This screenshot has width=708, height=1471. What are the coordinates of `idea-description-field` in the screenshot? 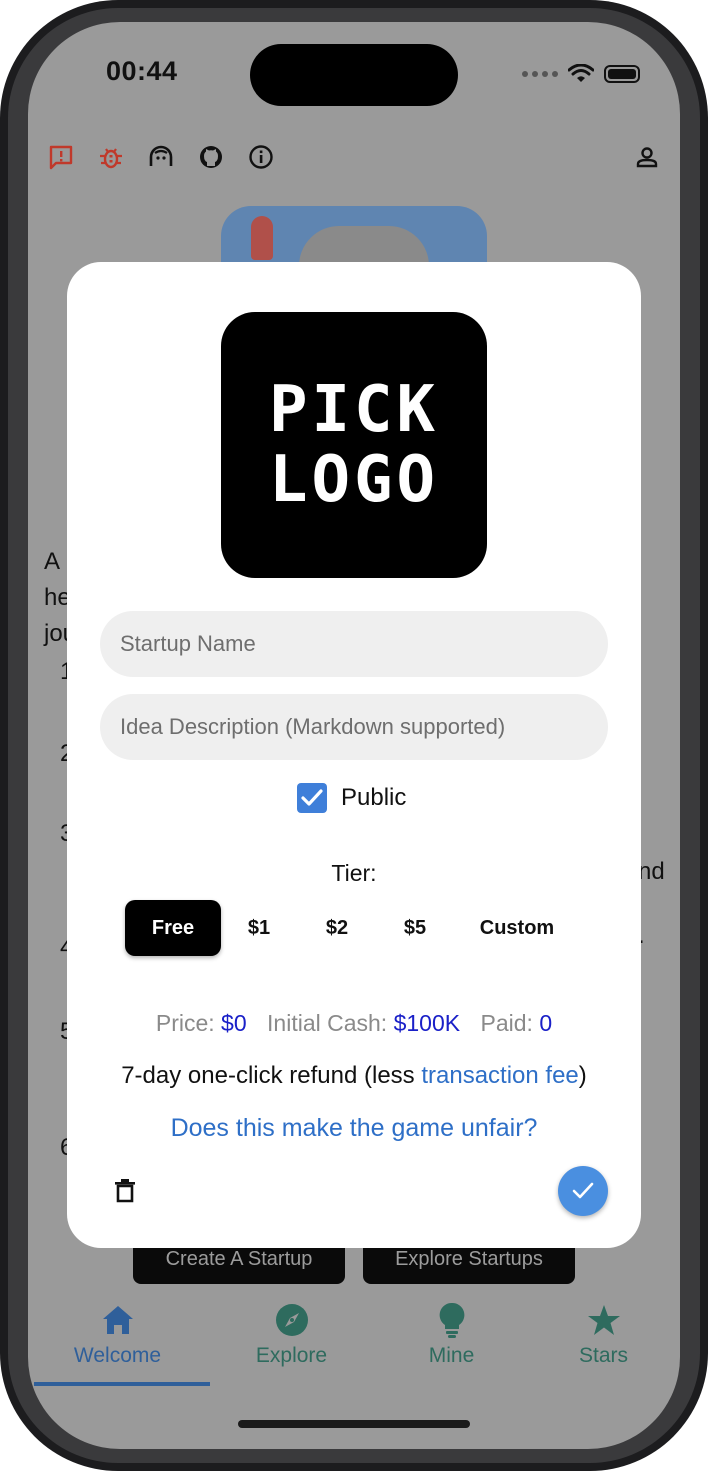 It's located at (354, 727).